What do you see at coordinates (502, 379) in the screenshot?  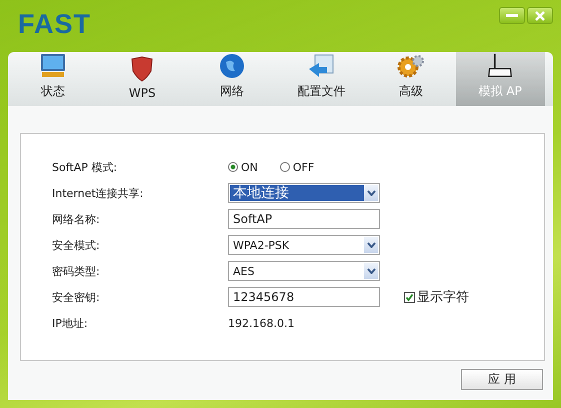 I see `apply-button: 应 用` at bounding box center [502, 379].